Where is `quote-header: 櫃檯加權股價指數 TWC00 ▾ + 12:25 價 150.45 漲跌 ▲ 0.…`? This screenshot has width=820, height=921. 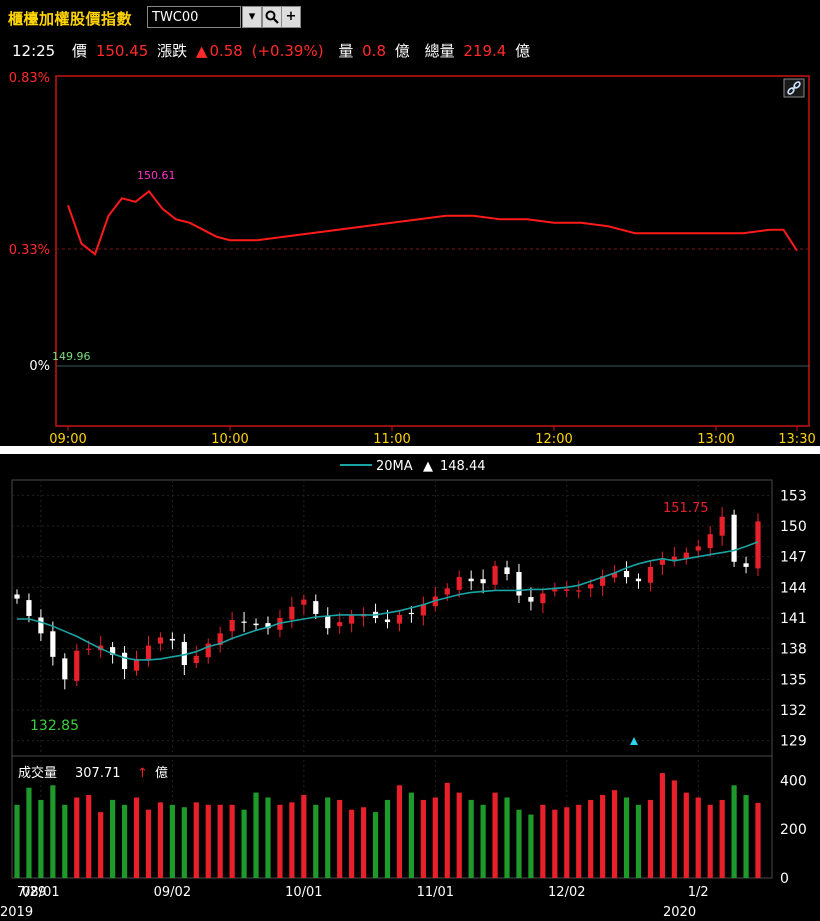 quote-header: 櫃檯加權股價指數 TWC00 ▾ + 12:25 價 150.45 漲跌 ▲ 0.… is located at coordinates (410, 34).